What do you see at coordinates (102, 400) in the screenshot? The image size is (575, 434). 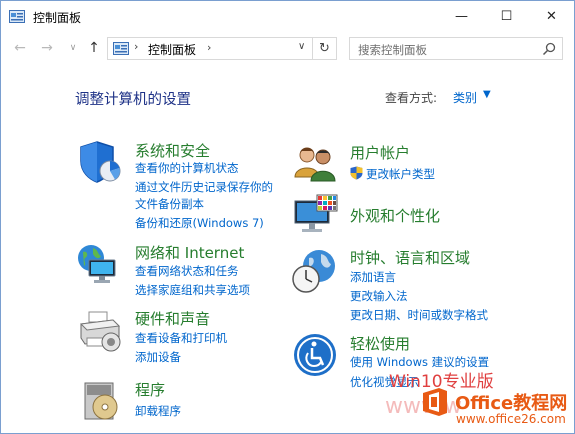 I see `programs-disc-icon` at bounding box center [102, 400].